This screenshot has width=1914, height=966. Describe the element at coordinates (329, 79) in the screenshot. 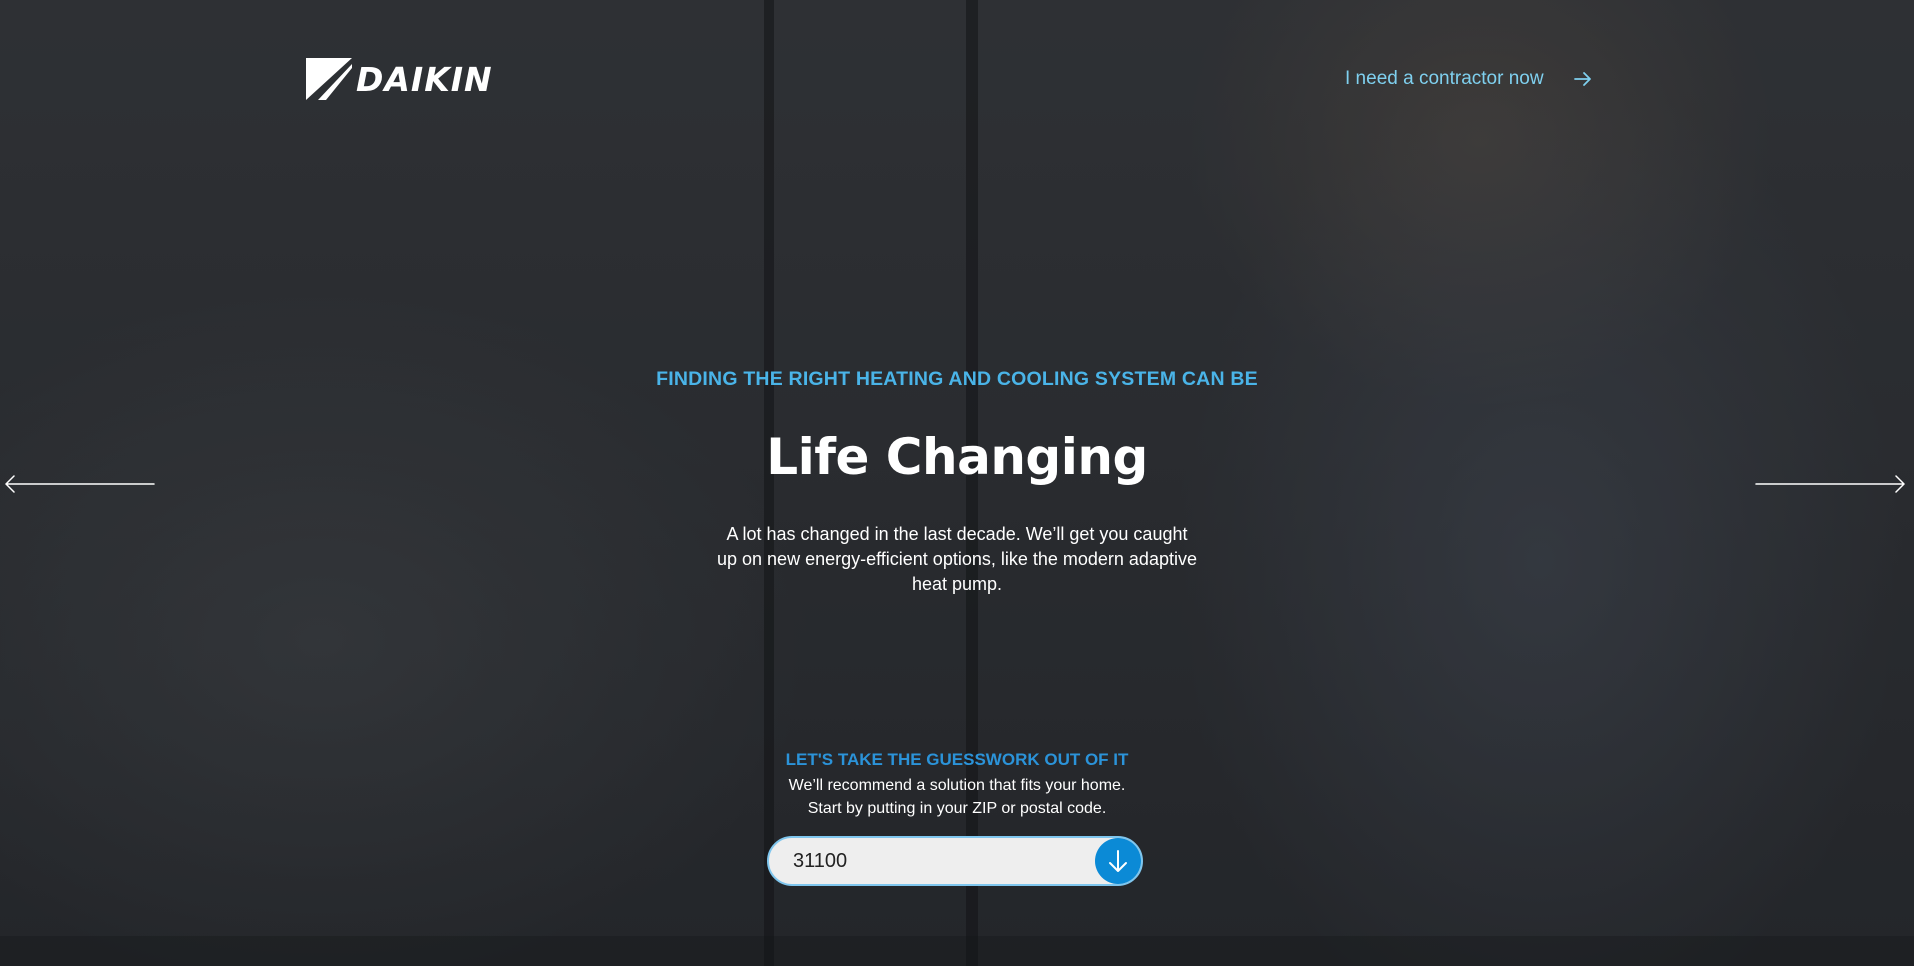

I see `daikin-logo-mark-icon` at that location.